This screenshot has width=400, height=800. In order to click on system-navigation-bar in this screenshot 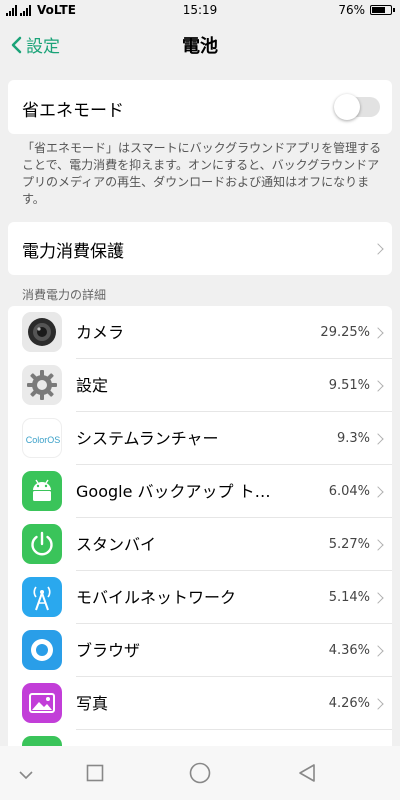, I will do `click(200, 773)`.